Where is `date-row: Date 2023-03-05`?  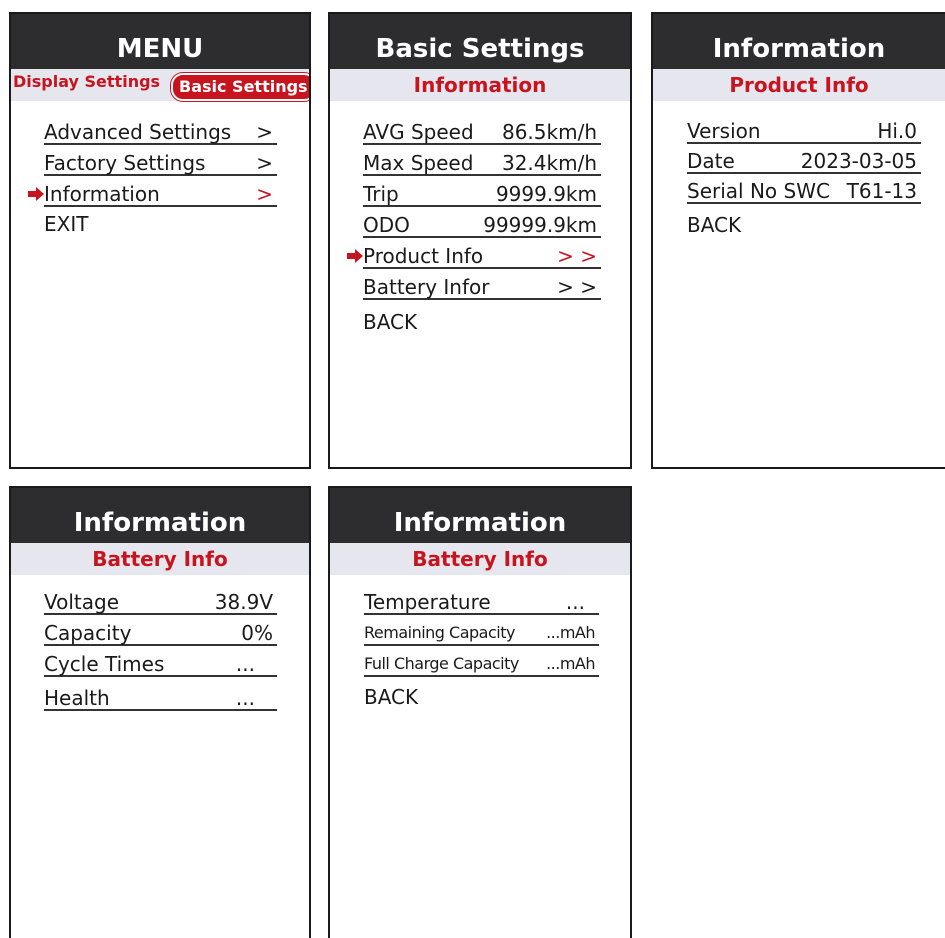
date-row: Date 2023-03-05 is located at coordinates (804, 160).